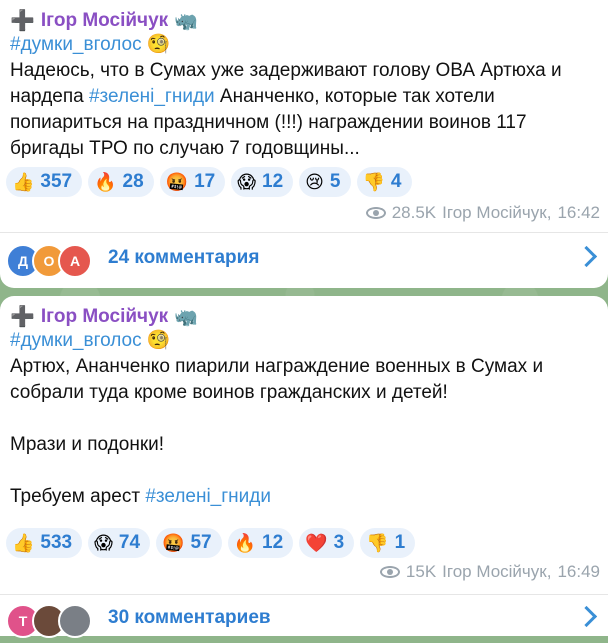  What do you see at coordinates (578, 212) in the screenshot?
I see `post-time: 16:42` at bounding box center [578, 212].